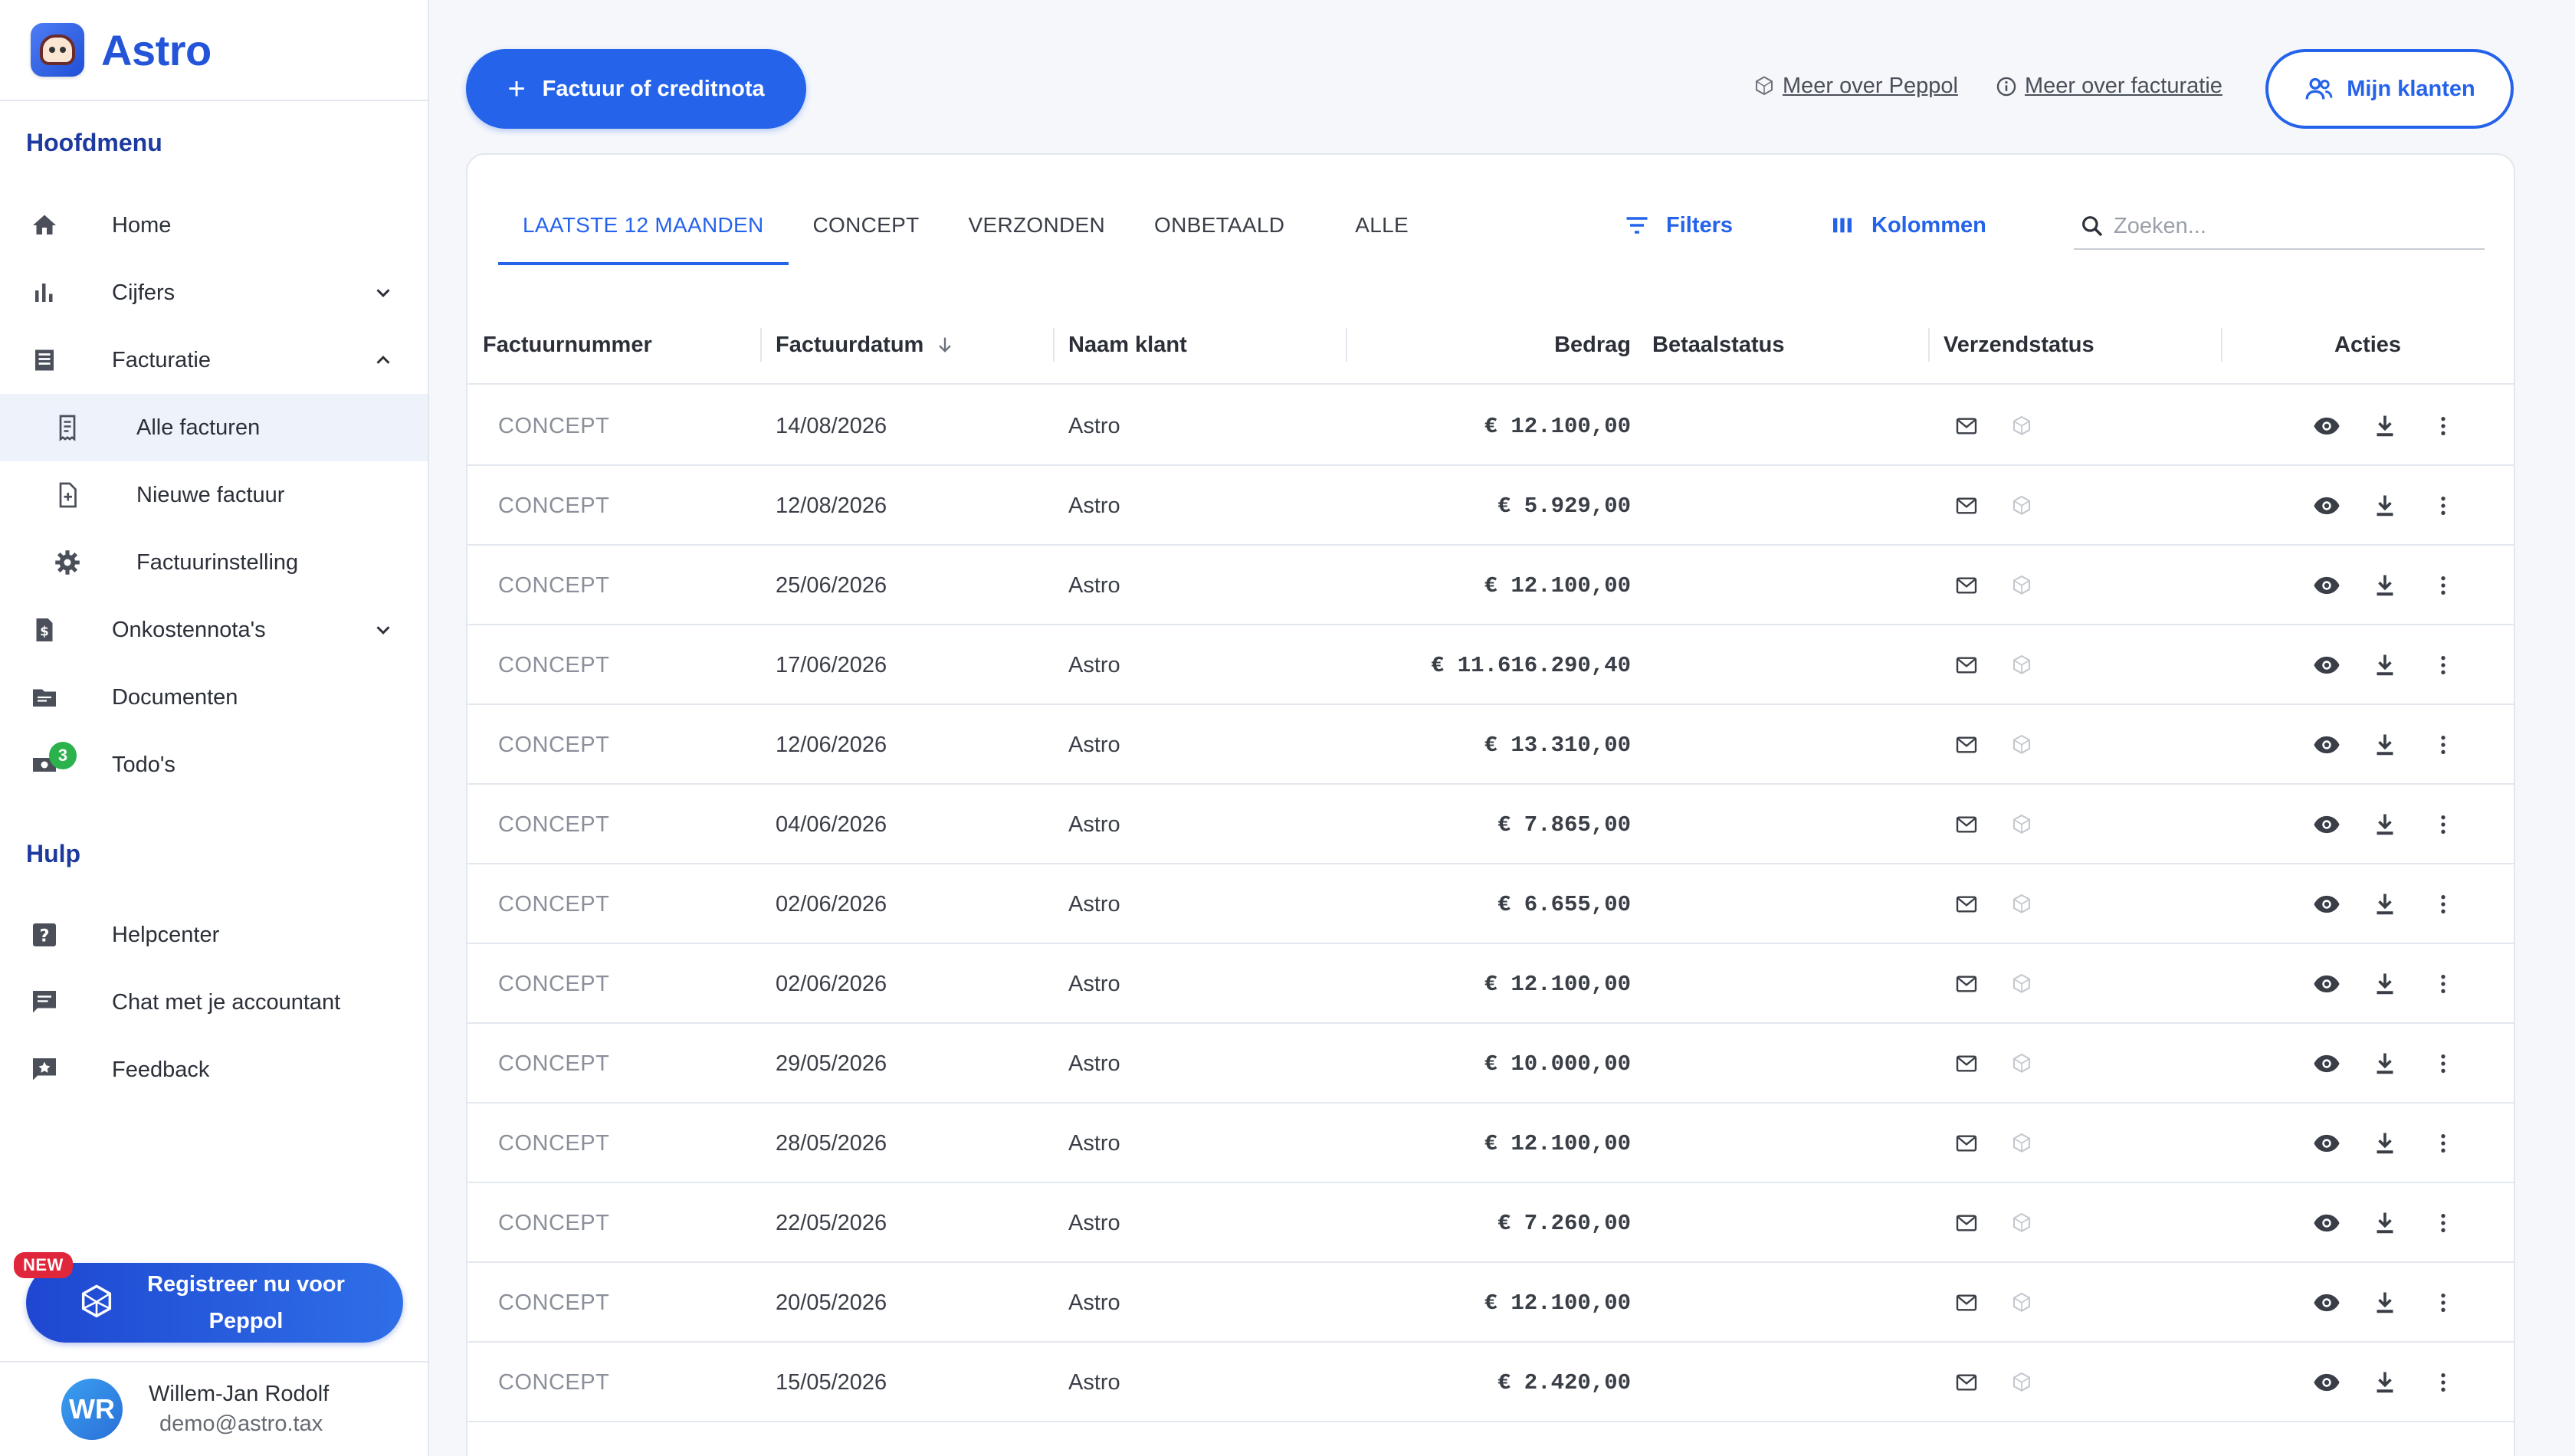 The height and width of the screenshot is (1456, 2575). Describe the element at coordinates (568, 345) in the screenshot. I see `column-header-number: Factuurnummer` at that location.